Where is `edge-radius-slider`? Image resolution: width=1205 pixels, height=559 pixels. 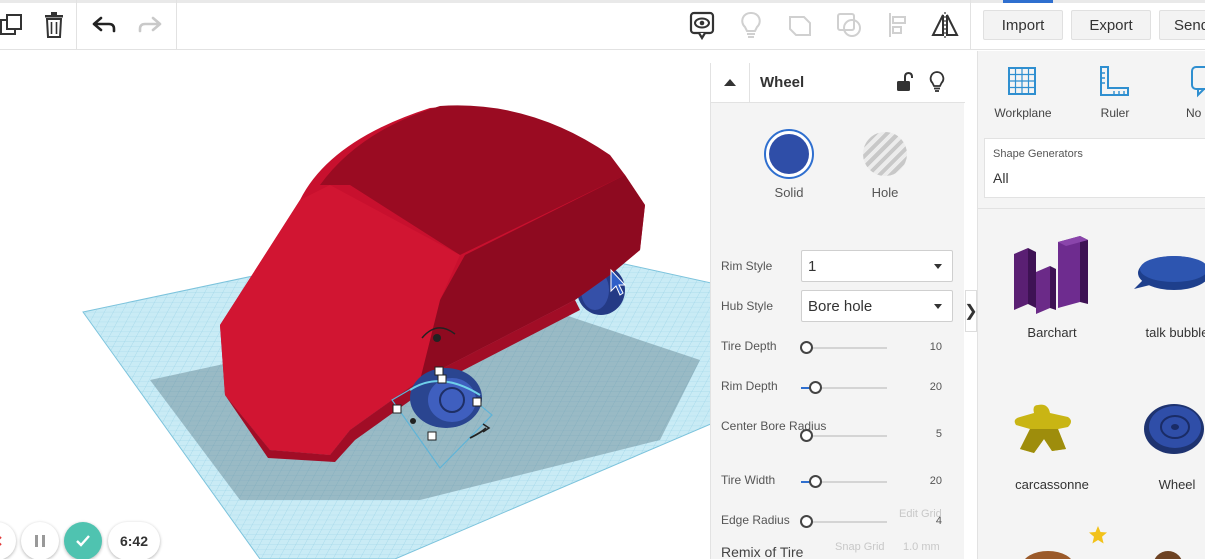
edge-radius-slider is located at coordinates (843, 521).